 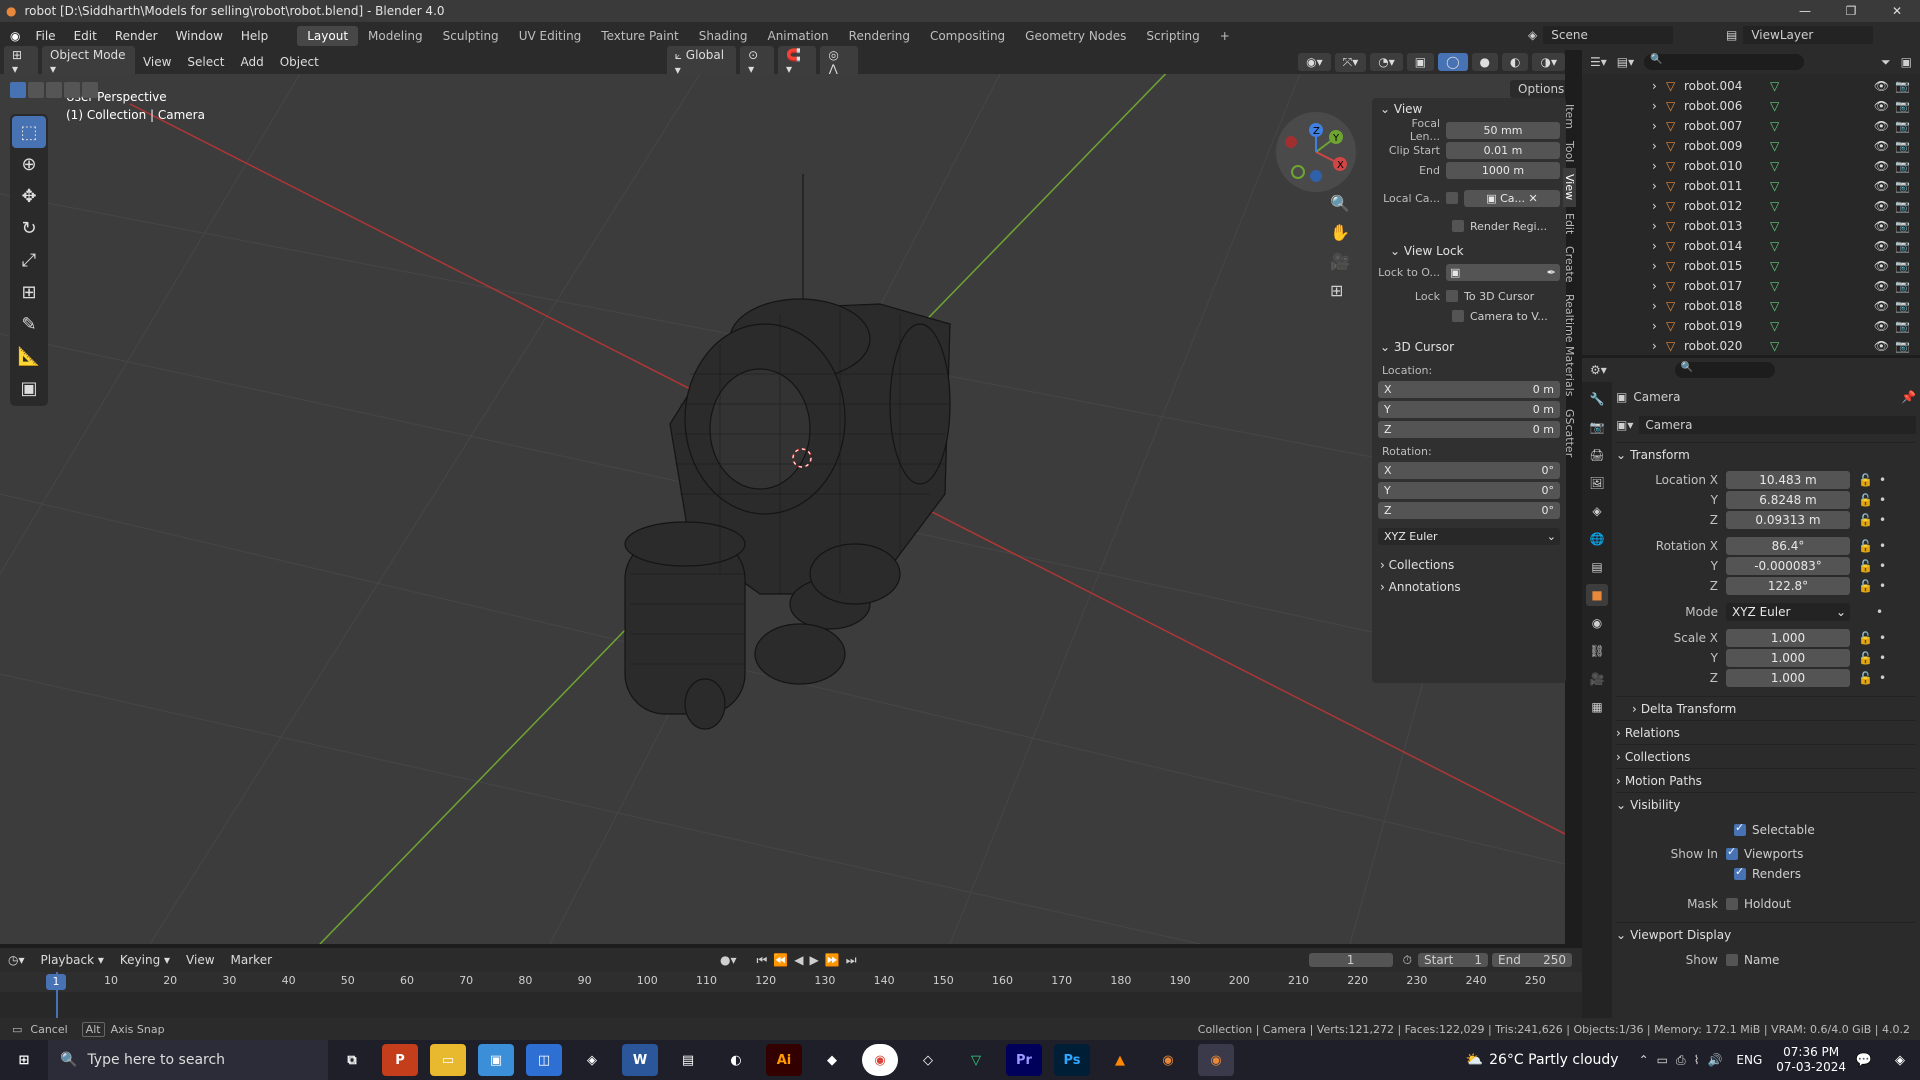 I want to click on texture-tab-icon: ▦, so click(x=1597, y=707).